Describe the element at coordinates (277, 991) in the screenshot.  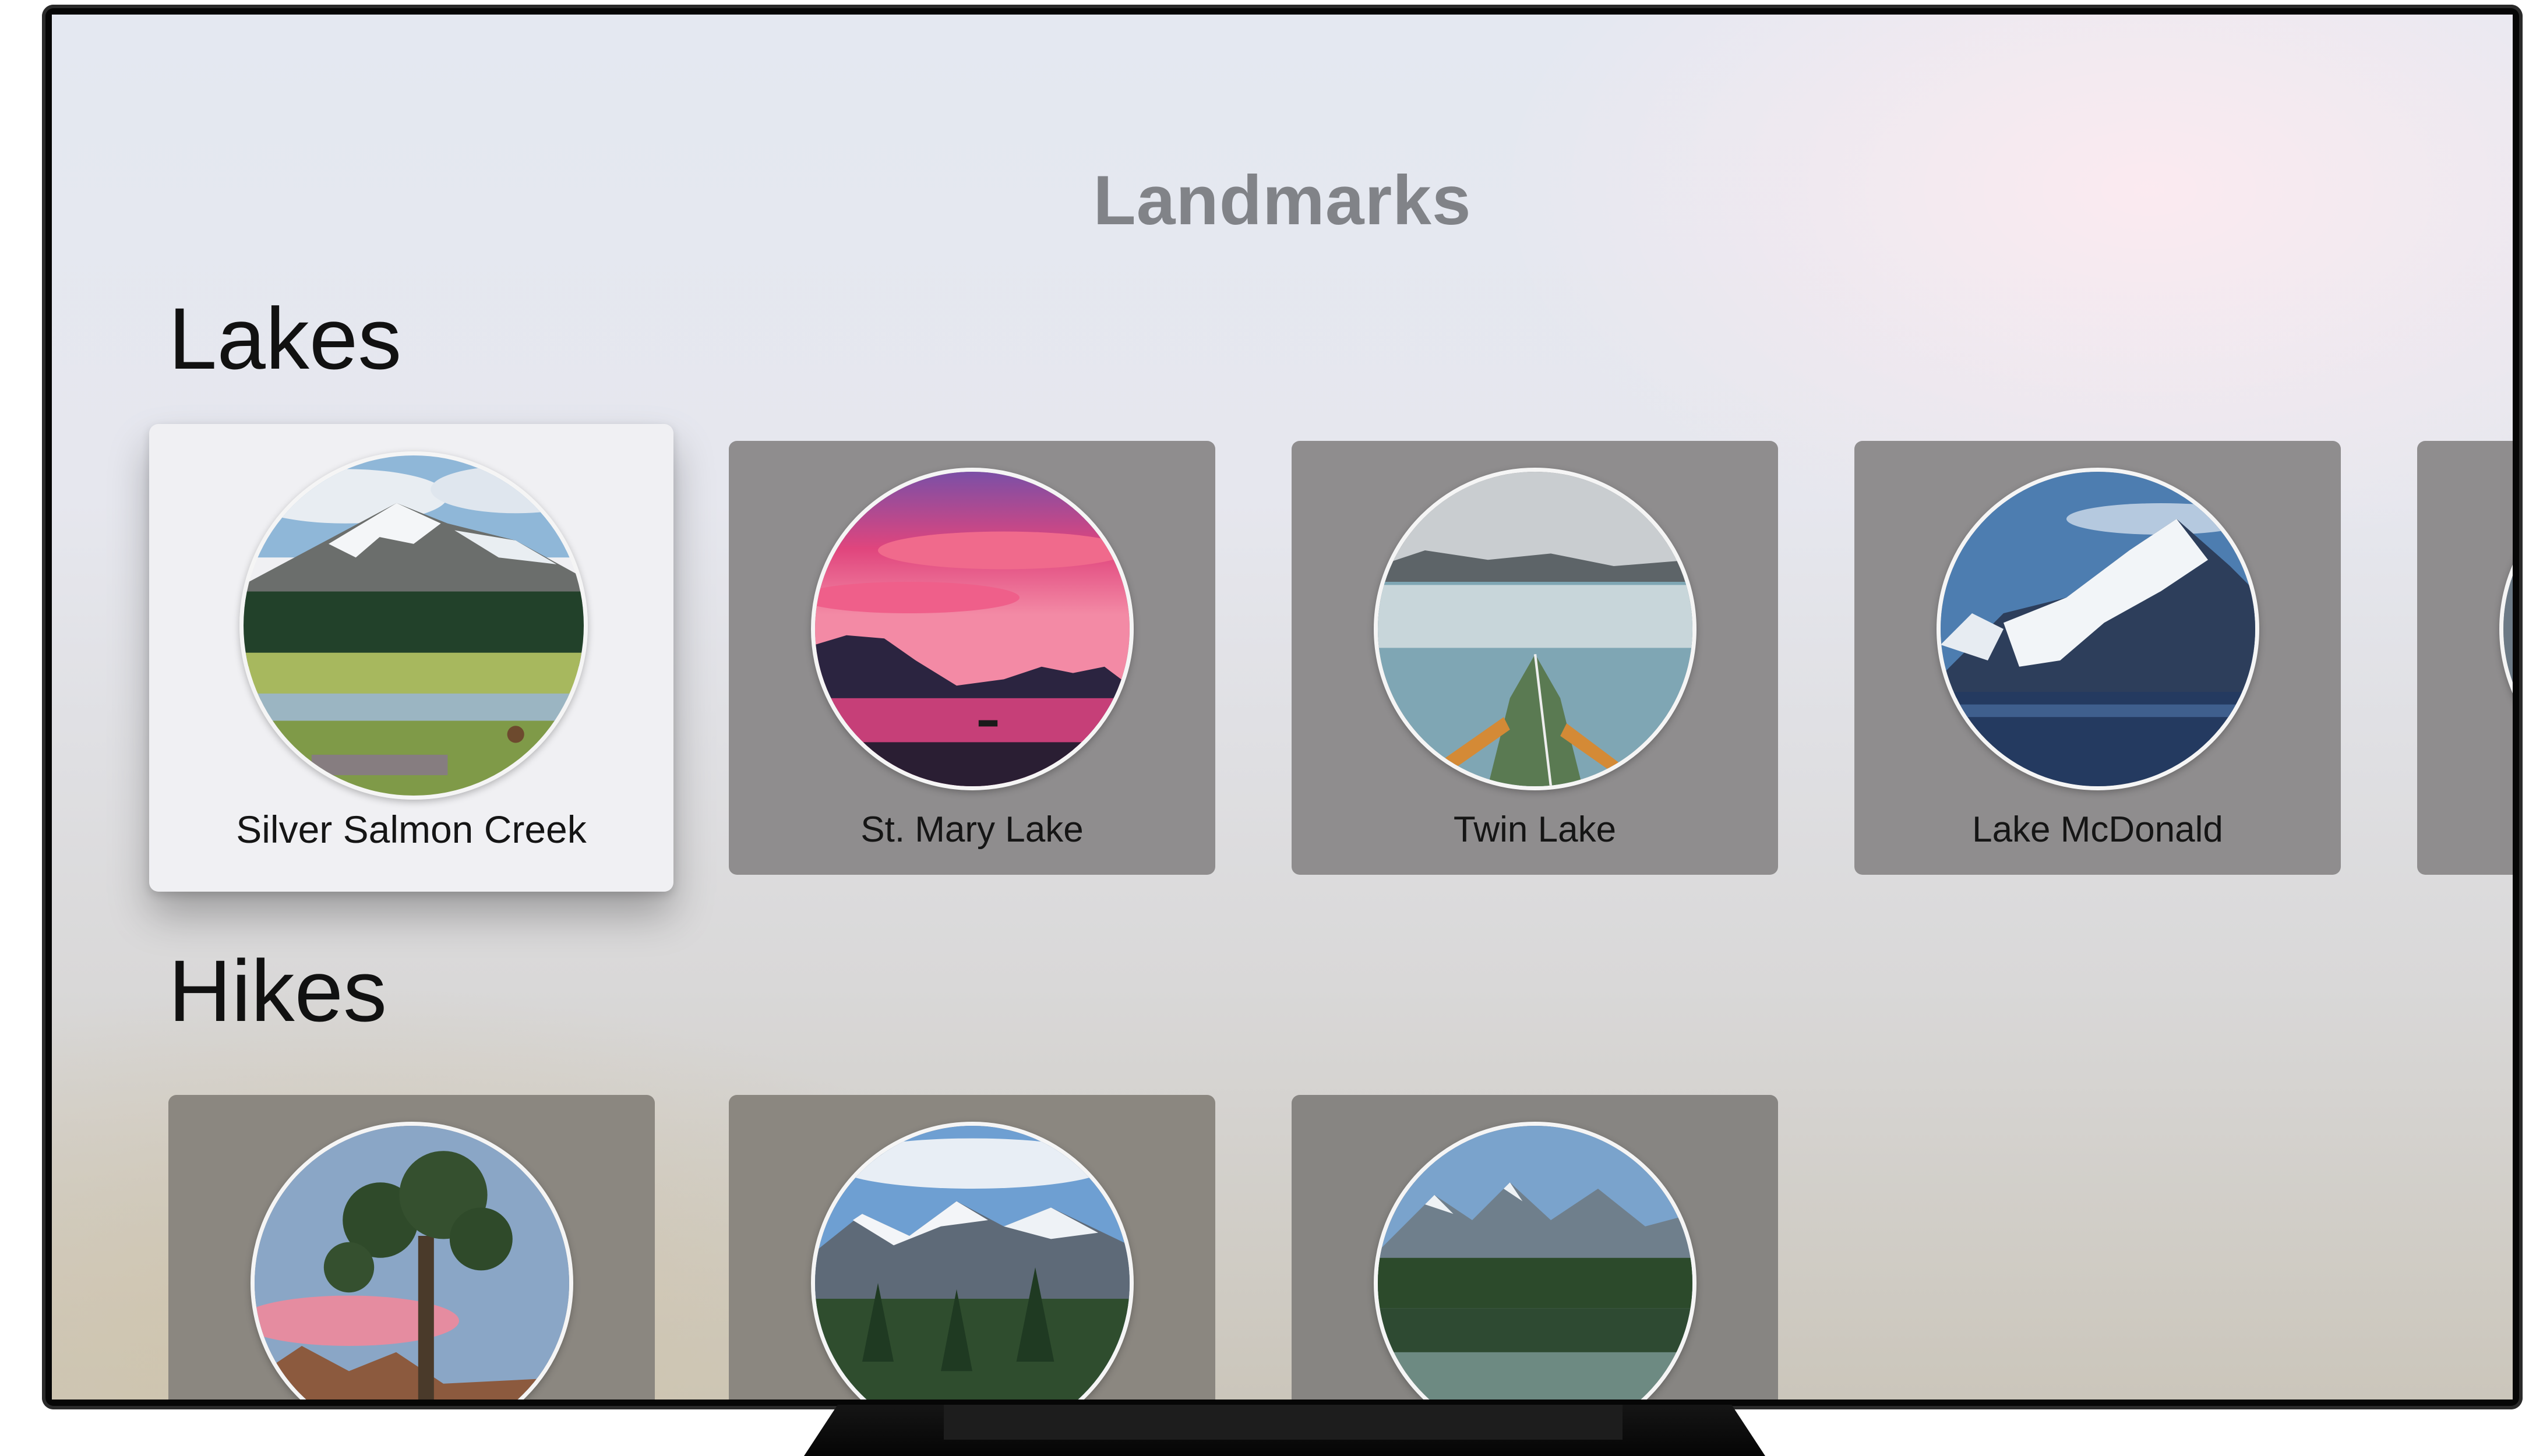
I see `section-title-hikes: Hikes` at that location.